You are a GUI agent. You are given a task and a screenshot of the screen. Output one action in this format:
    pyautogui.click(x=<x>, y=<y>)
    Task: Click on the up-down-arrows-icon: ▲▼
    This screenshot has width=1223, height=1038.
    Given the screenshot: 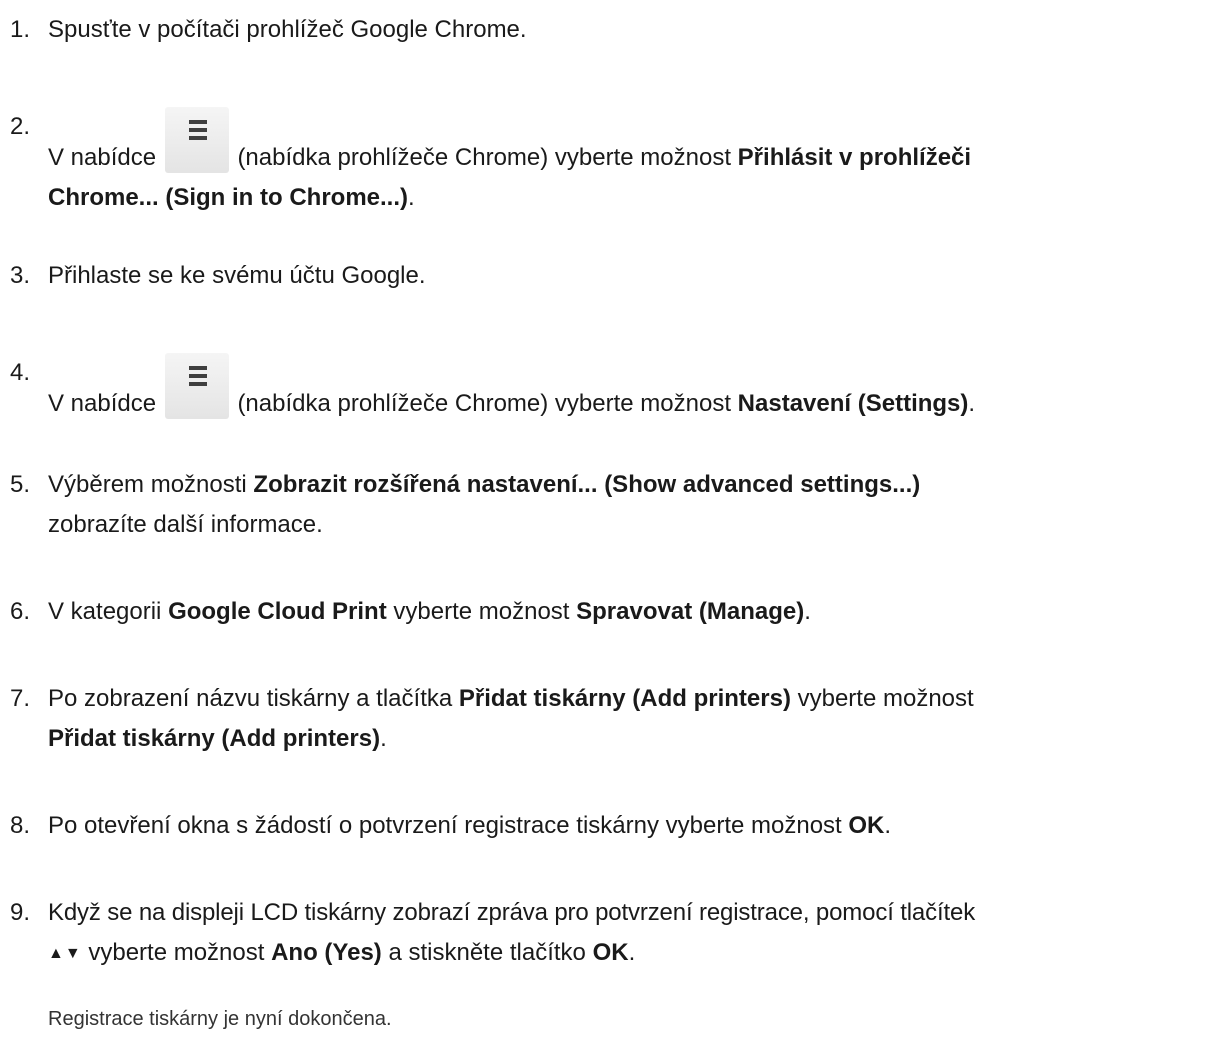 What is the action you would take?
    pyautogui.click(x=65, y=953)
    